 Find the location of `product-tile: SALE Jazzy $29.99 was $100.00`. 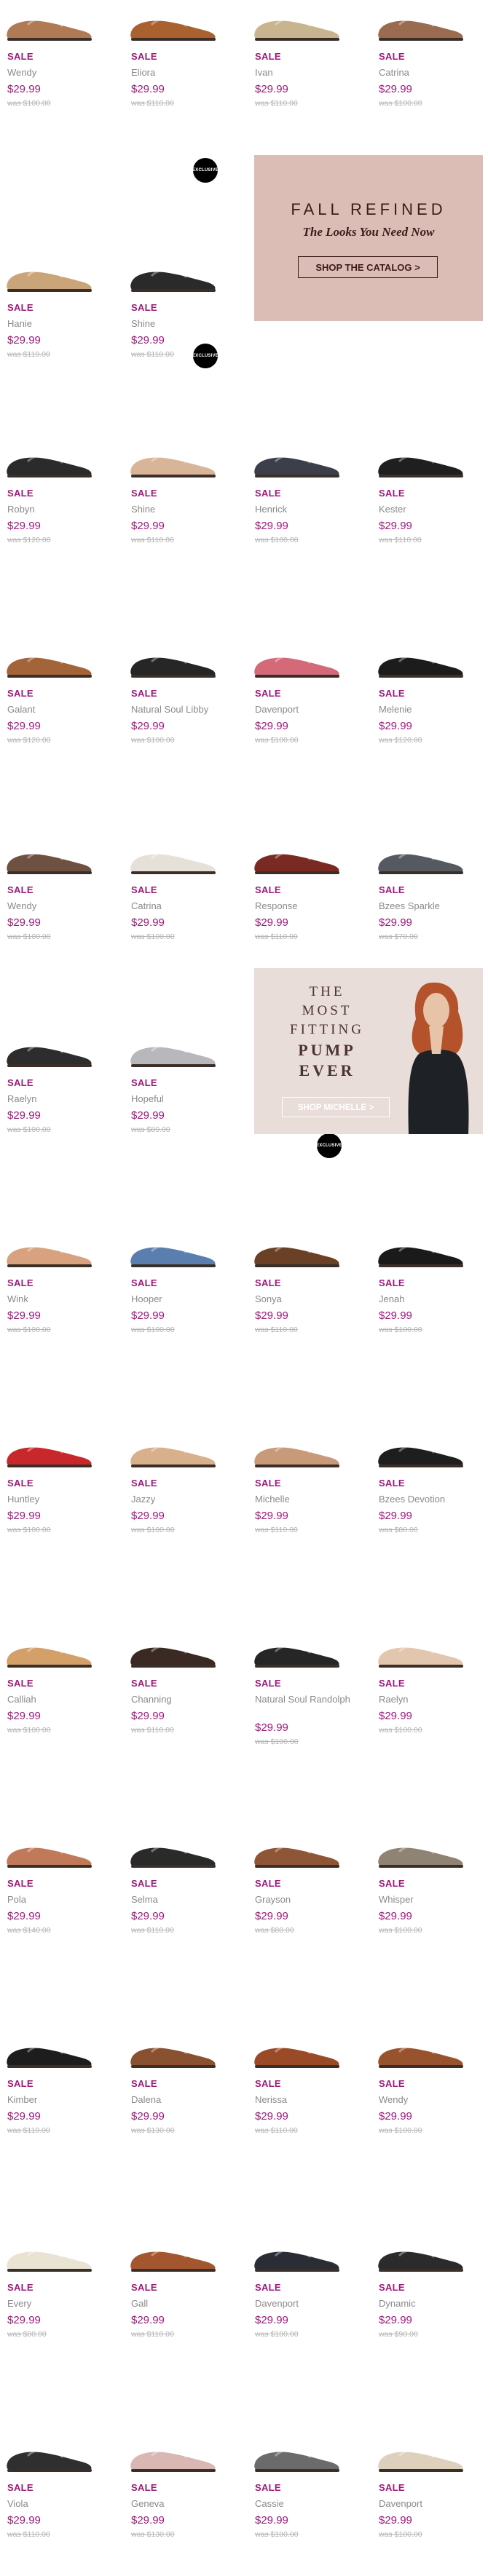

product-tile: SALE Jazzy $29.99 was $100.00 is located at coordinates (178, 1433).